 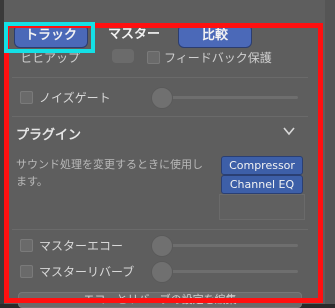 What do you see at coordinates (49, 37) in the screenshot?
I see `highlight-cyan-box` at bounding box center [49, 37].